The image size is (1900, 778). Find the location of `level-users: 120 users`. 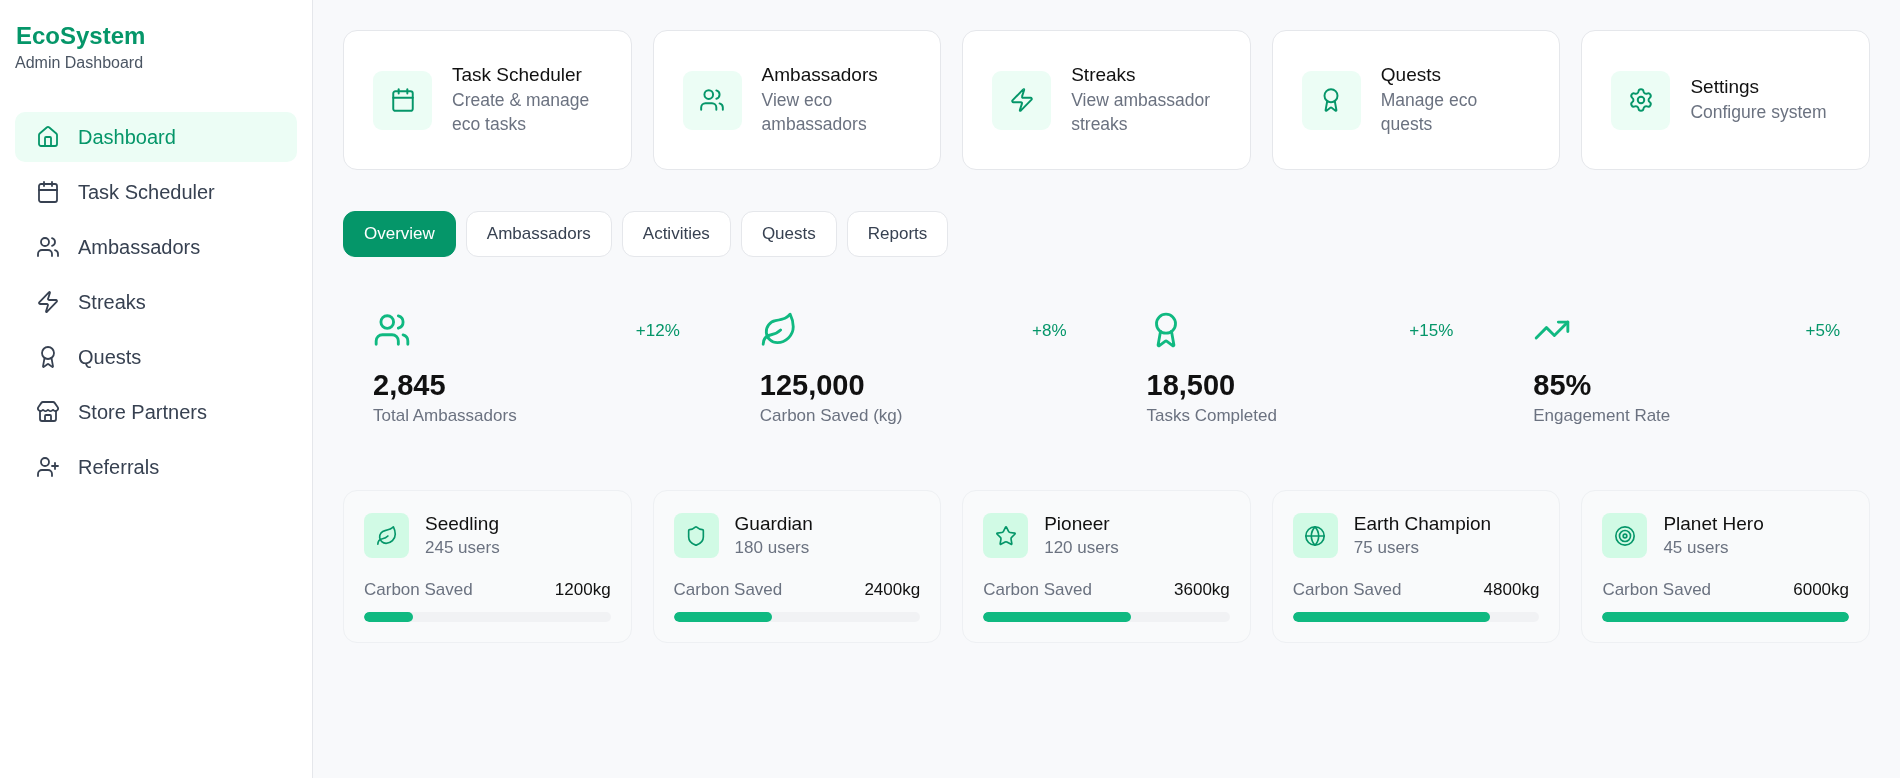

level-users: 120 users is located at coordinates (1081, 548).